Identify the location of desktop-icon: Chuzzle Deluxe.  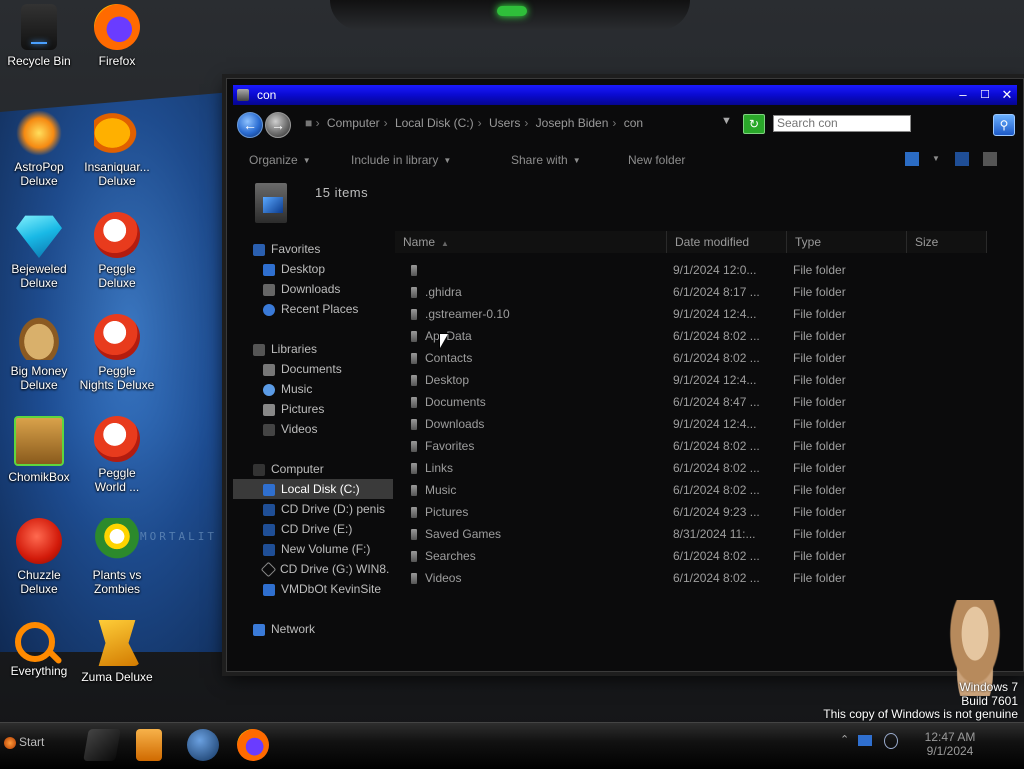
(39, 557).